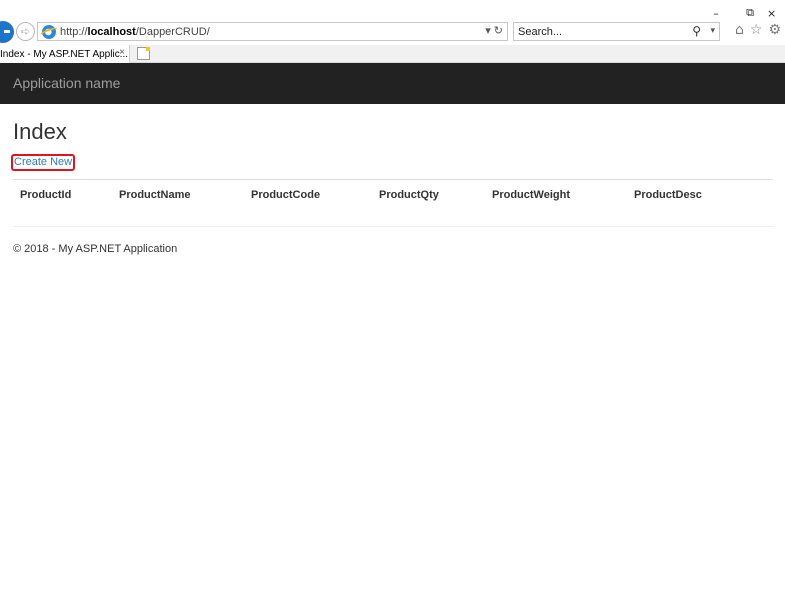 The width and height of the screenshot is (785, 589). Describe the element at coordinates (716, 10) in the screenshot. I see `minimize-button: –` at that location.